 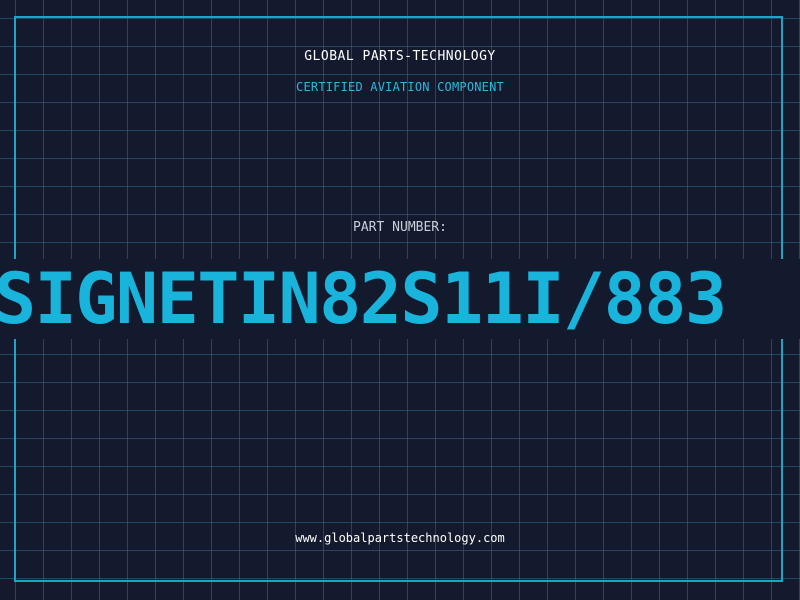 I want to click on part-number-label: PART NUMBER:, so click(x=400, y=227).